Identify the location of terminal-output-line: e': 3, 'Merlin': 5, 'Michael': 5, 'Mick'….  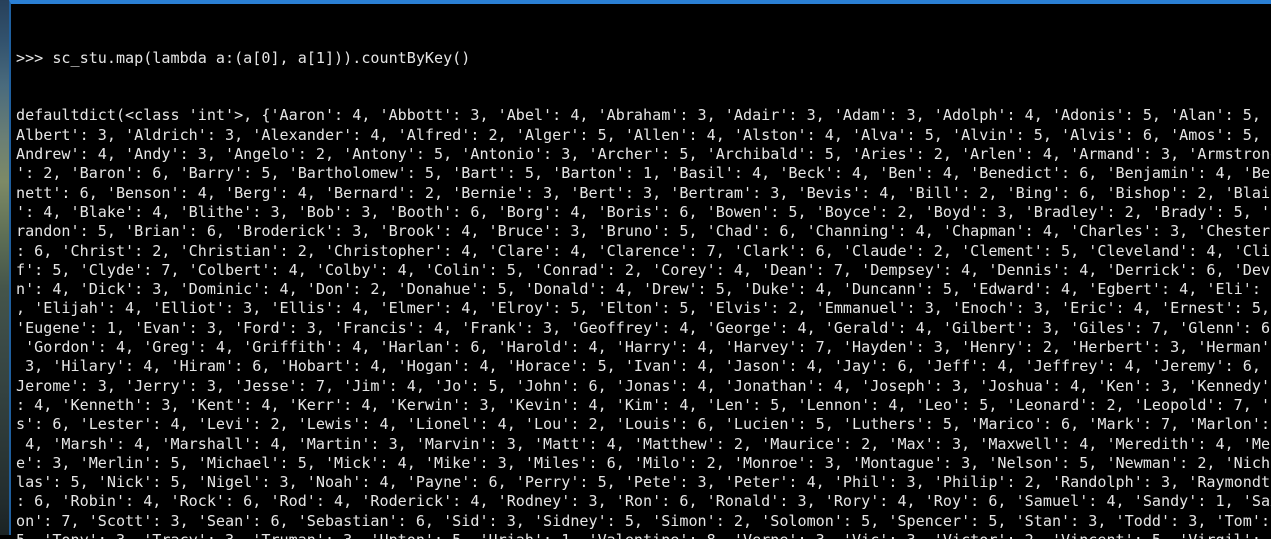
(643, 462).